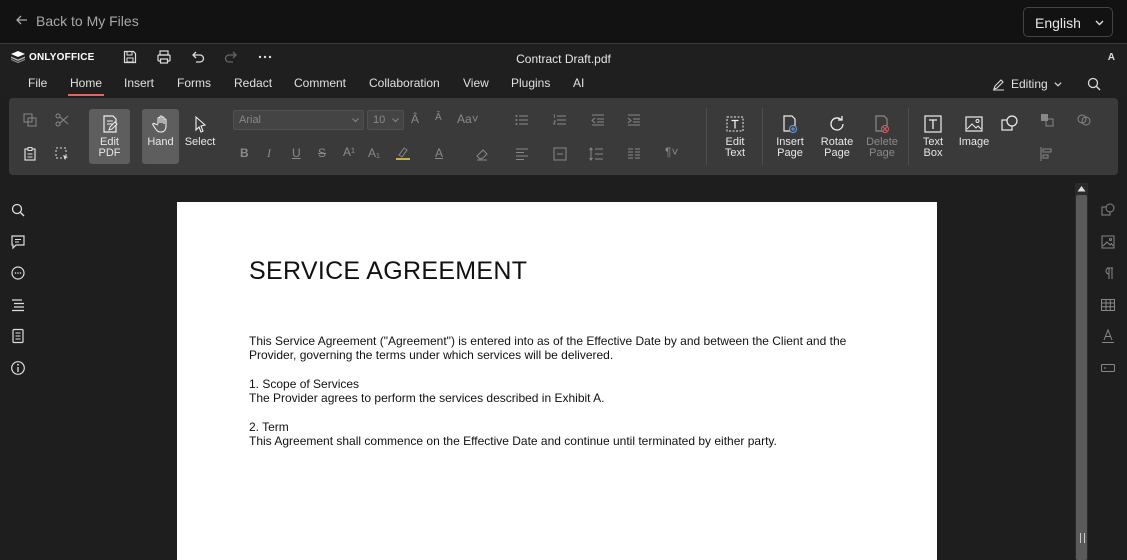 The width and height of the screenshot is (1127, 560). Describe the element at coordinates (296, 153) in the screenshot. I see `underline-icon: U` at that location.